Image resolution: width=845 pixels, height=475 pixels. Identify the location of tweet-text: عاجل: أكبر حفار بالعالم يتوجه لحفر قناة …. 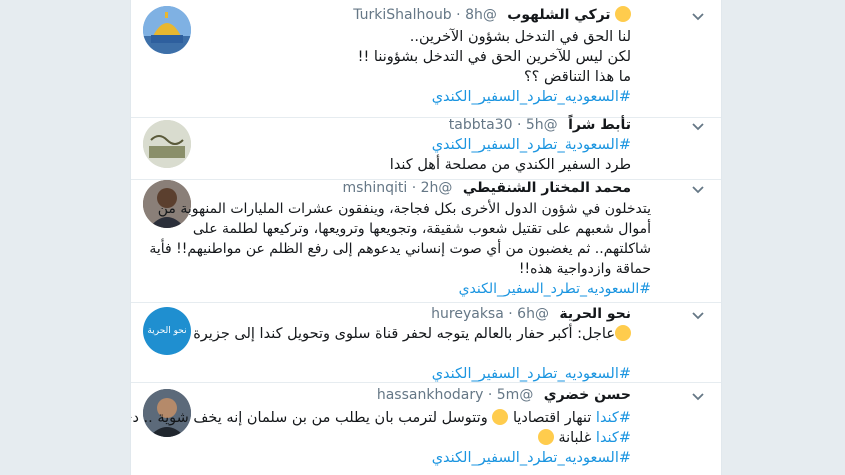
(391, 354).